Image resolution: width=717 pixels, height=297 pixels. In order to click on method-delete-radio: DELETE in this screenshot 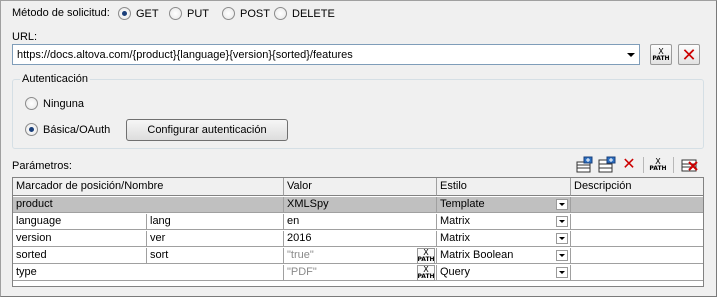, I will do `click(304, 13)`.